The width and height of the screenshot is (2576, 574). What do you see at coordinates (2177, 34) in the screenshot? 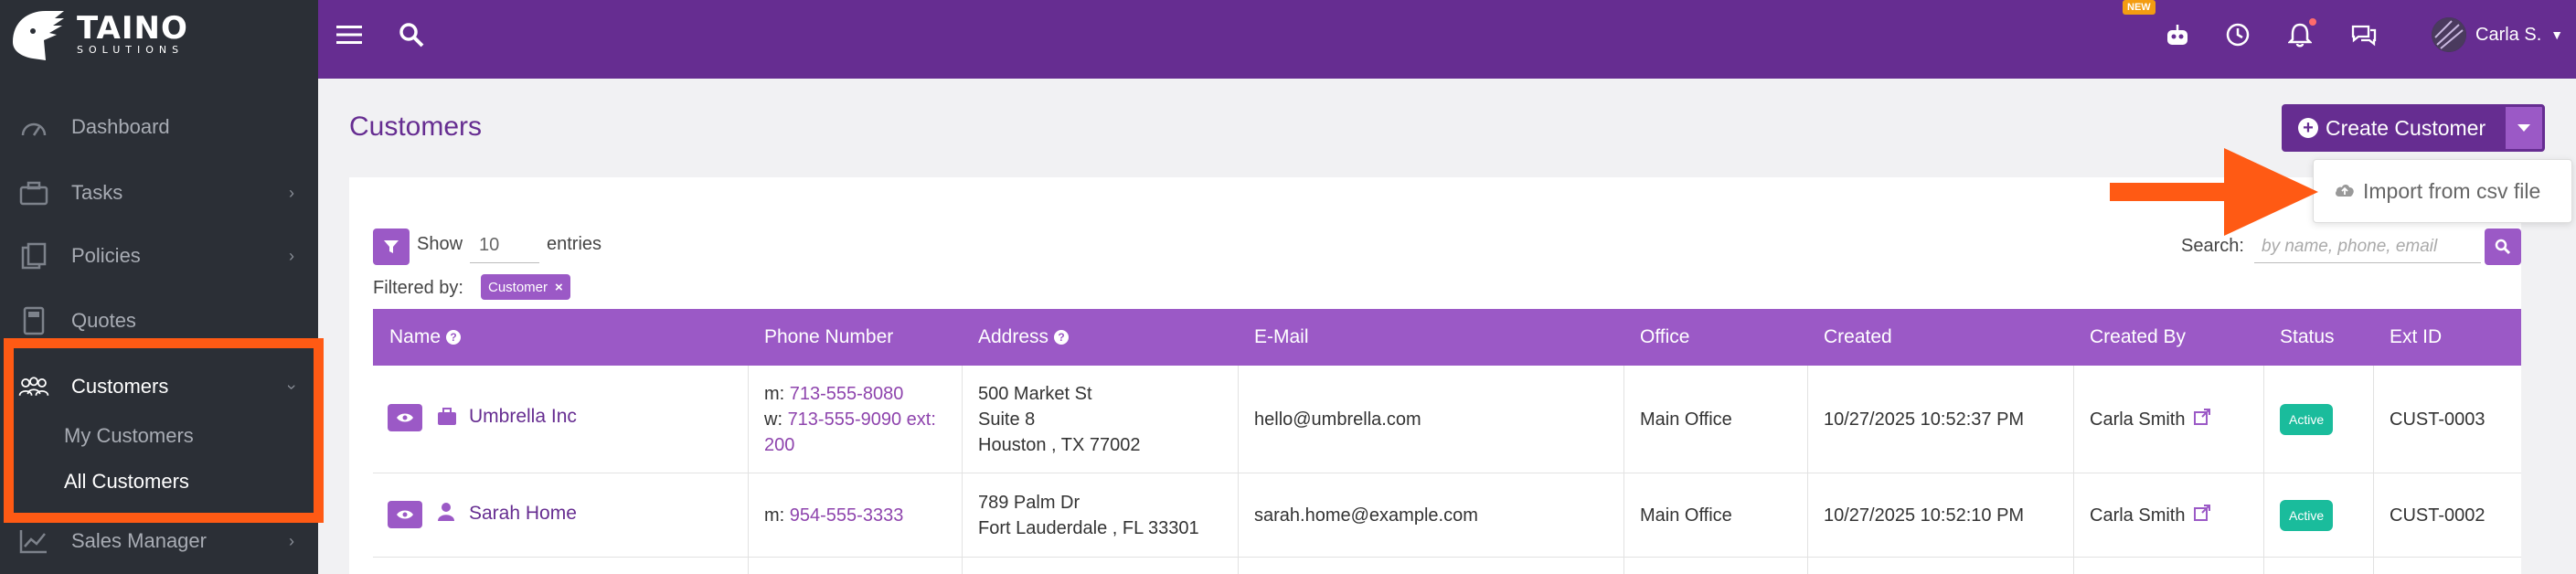
I see `robot-icon` at bounding box center [2177, 34].